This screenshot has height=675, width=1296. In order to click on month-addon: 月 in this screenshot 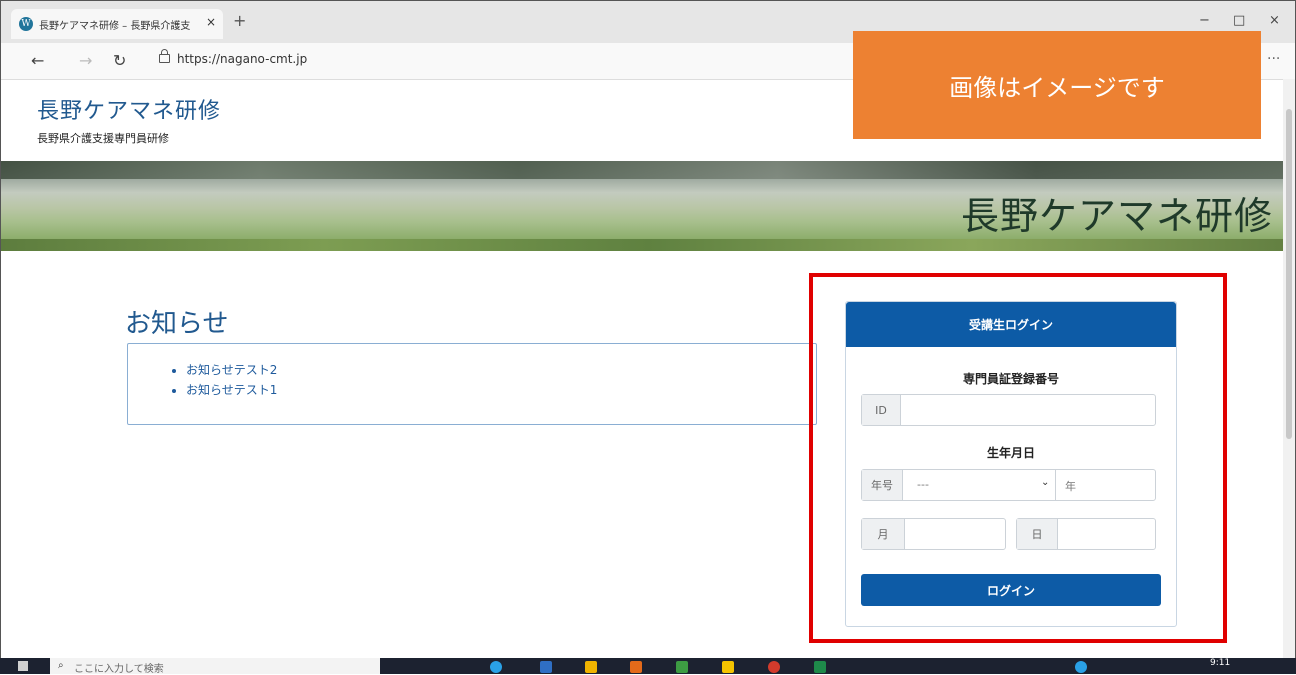, I will do `click(883, 534)`.